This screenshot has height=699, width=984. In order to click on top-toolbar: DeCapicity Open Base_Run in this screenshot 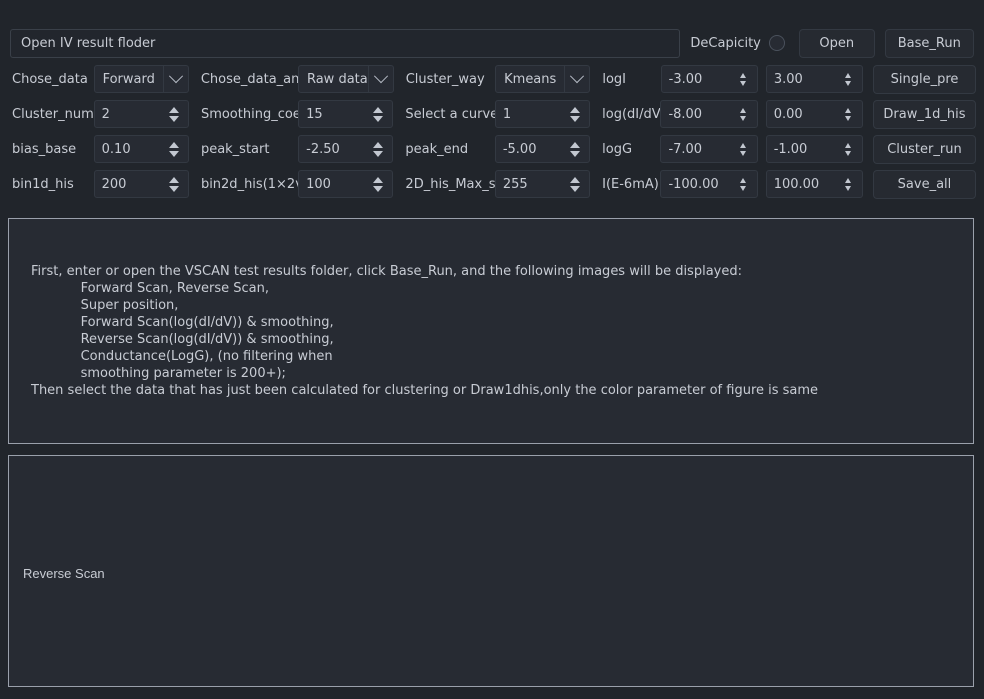, I will do `click(492, 43)`.